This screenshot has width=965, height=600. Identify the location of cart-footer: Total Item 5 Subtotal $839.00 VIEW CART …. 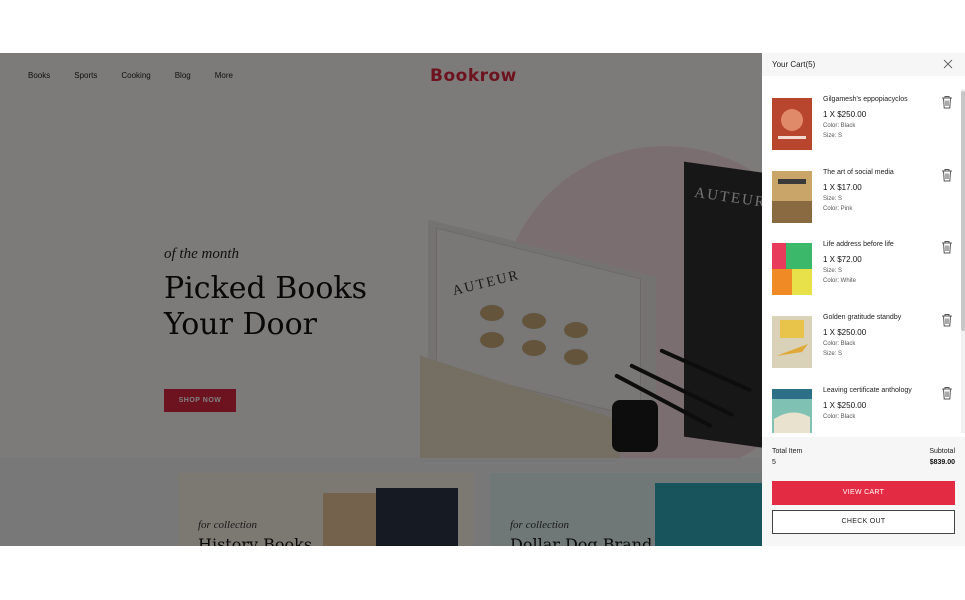
(863, 491).